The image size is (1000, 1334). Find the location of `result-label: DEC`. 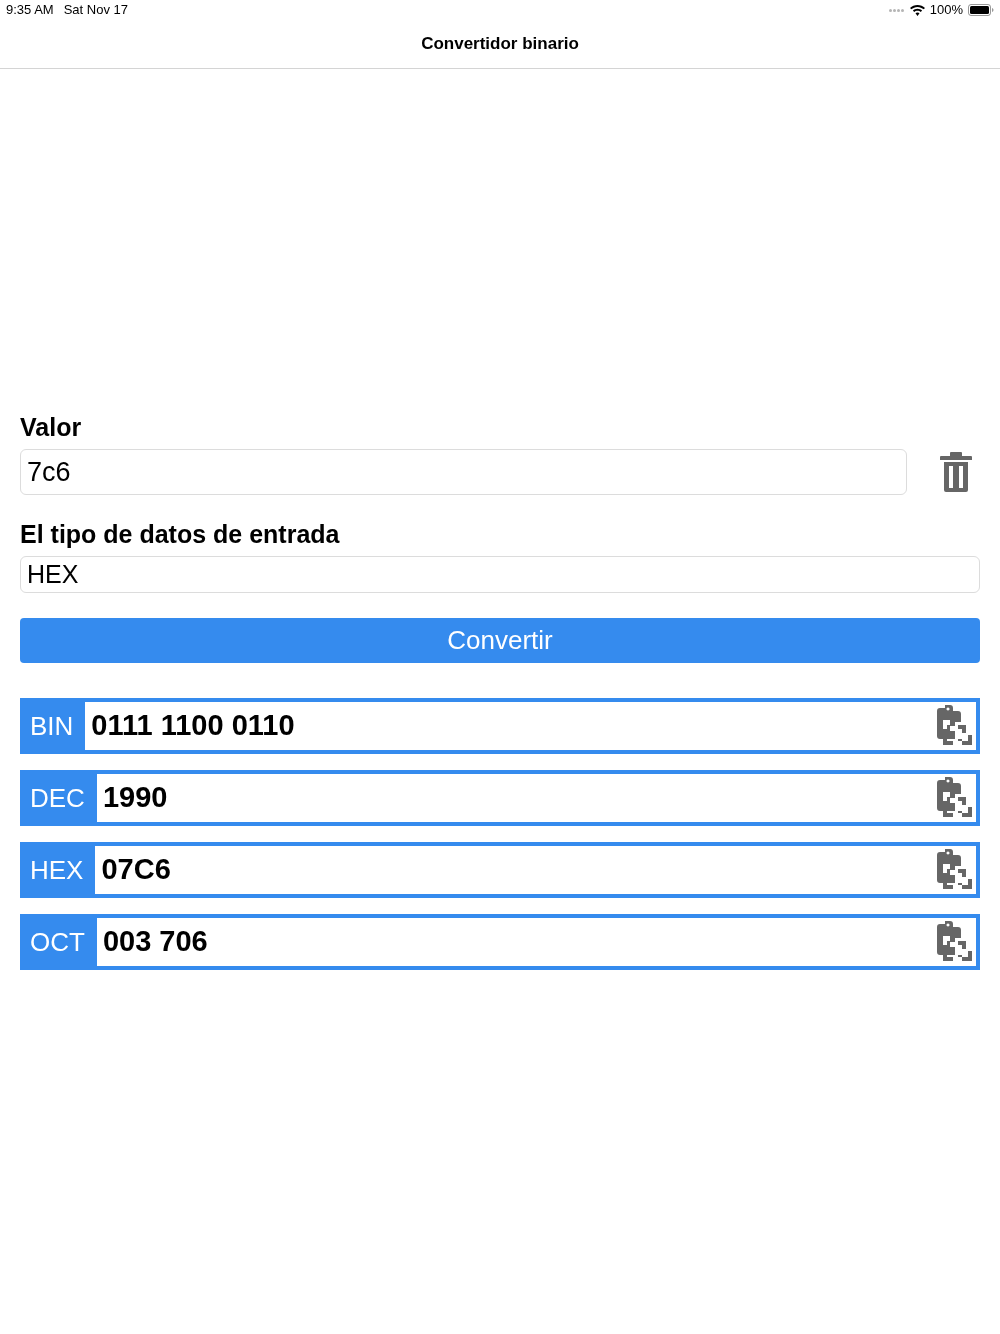

result-label: DEC is located at coordinates (57, 798).